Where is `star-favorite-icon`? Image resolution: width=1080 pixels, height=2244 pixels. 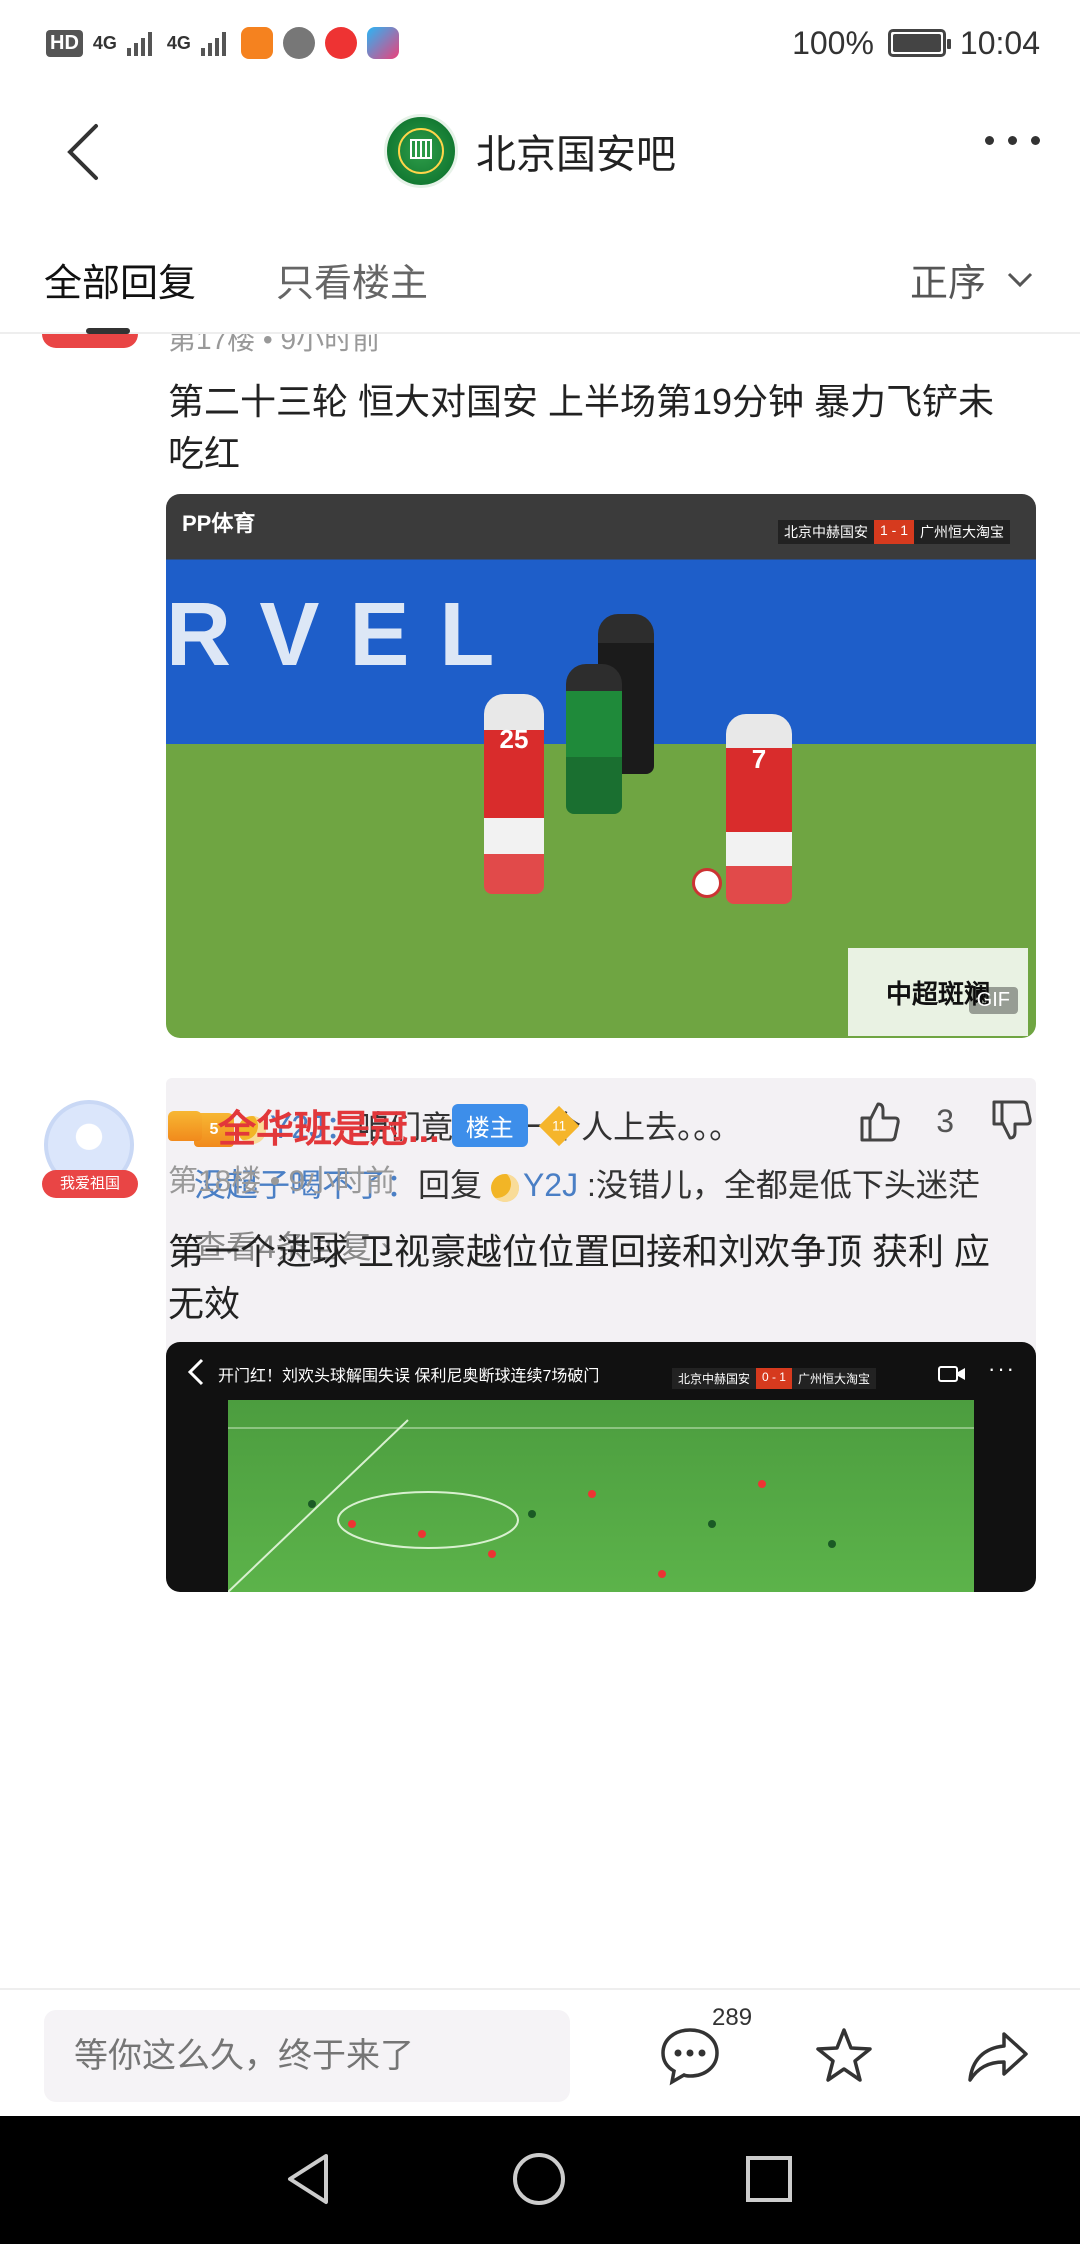
star-favorite-icon is located at coordinates (844, 2056).